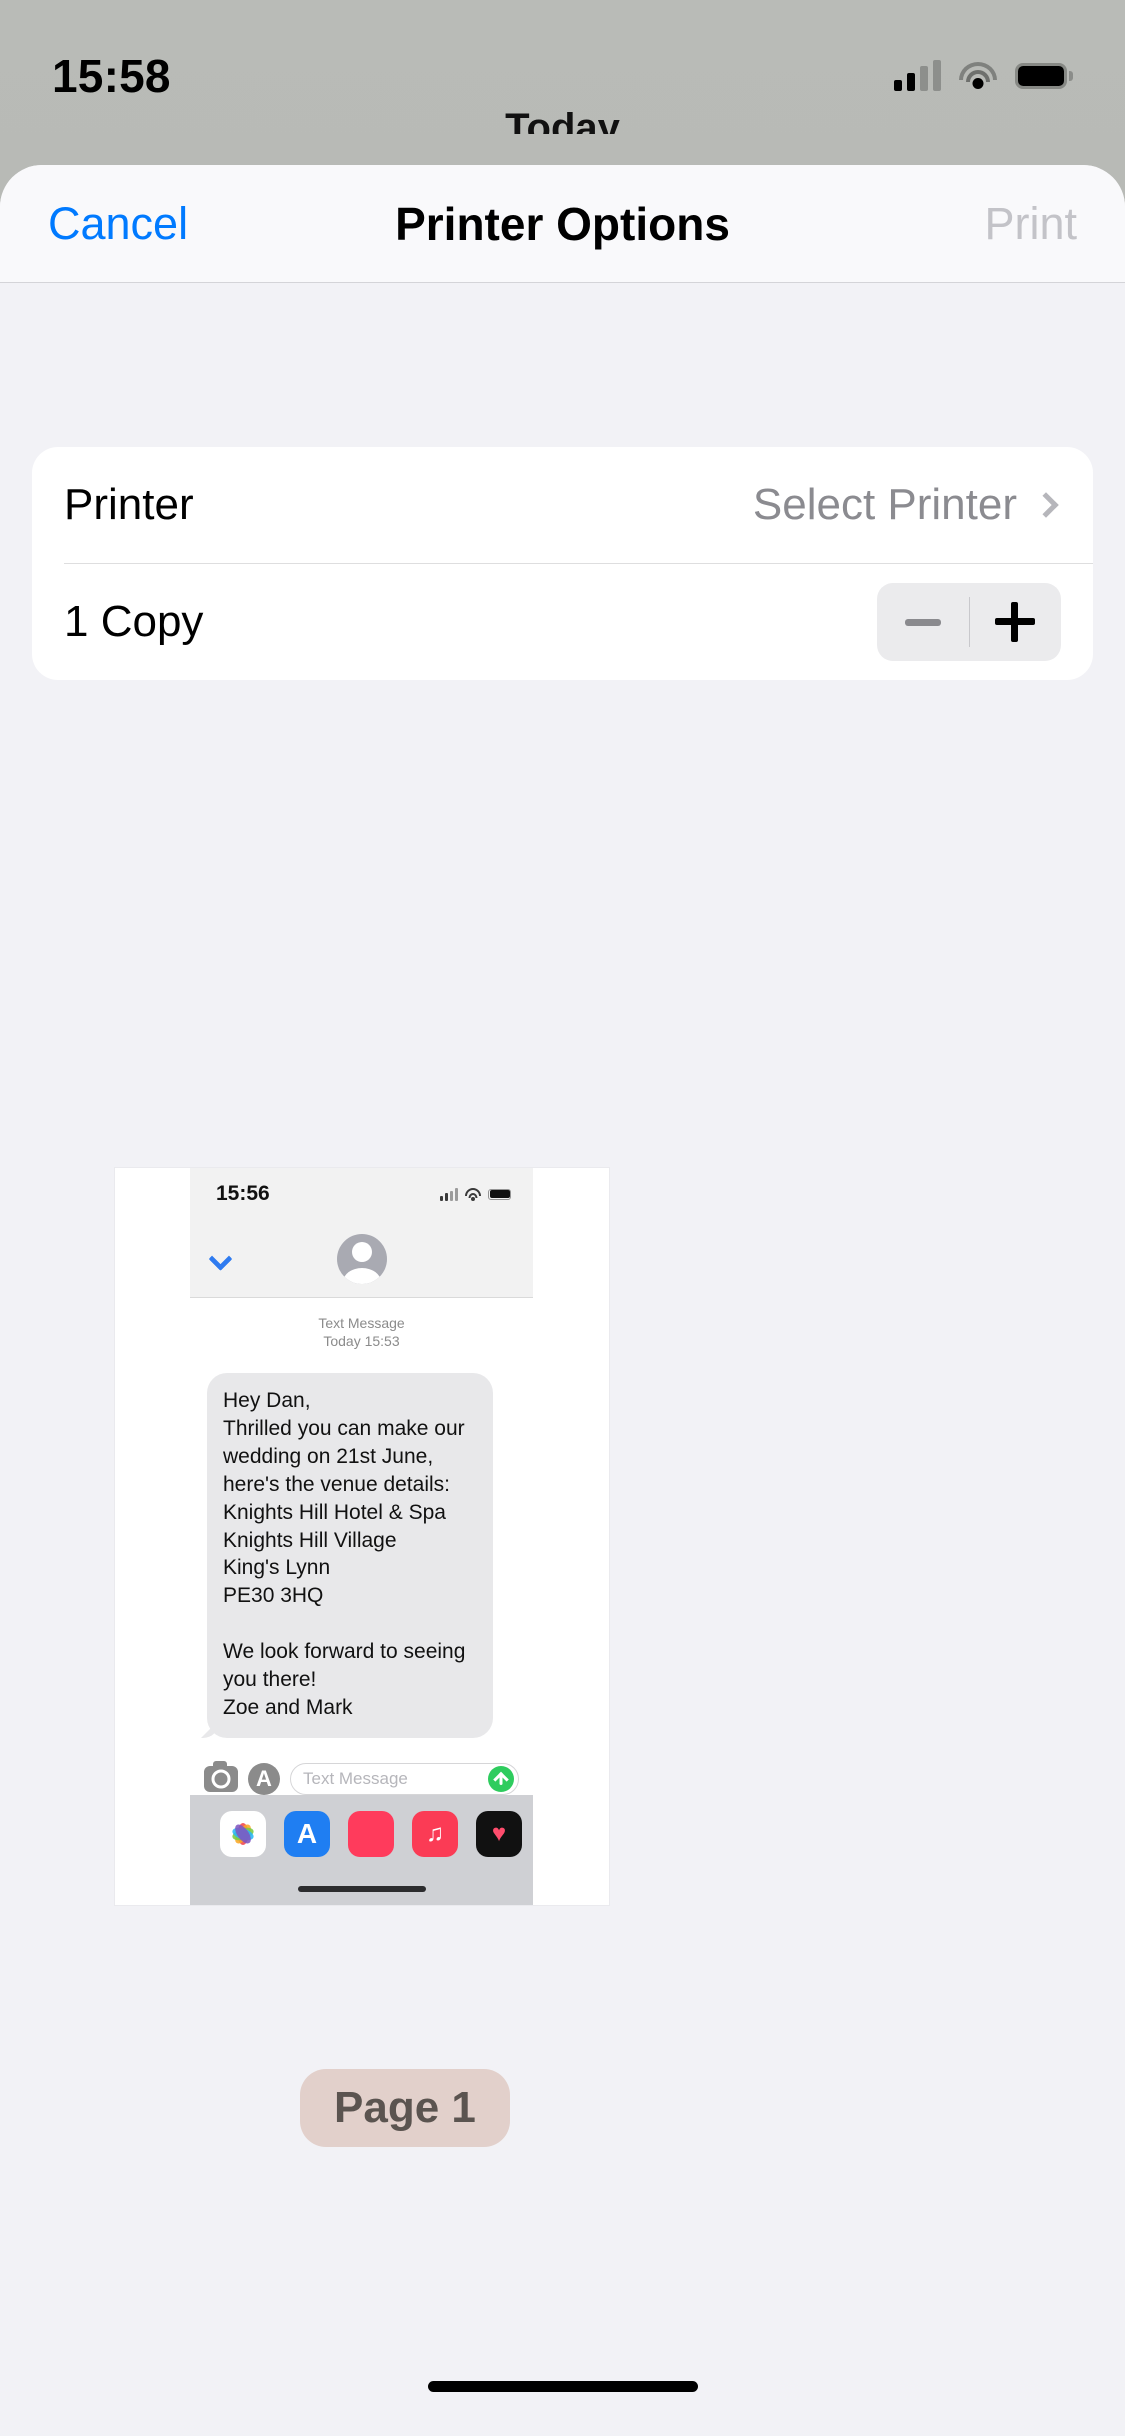 The width and height of the screenshot is (1125, 2436). Describe the element at coordinates (220, 1258) in the screenshot. I see `chevron-left-icon` at that location.